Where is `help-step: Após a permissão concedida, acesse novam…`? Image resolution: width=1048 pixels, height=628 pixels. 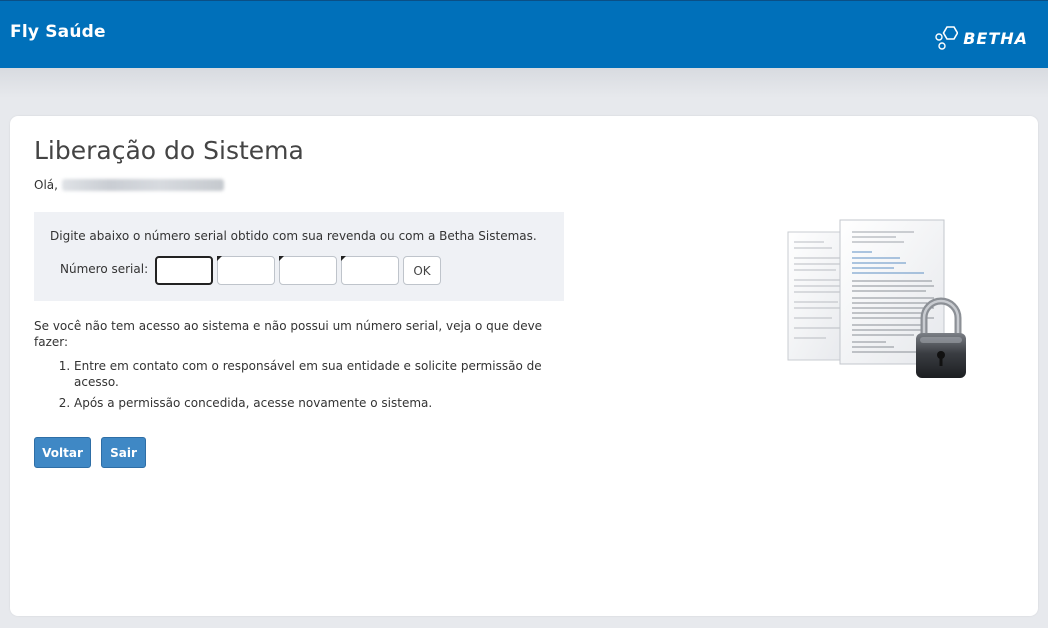 help-step: Após a permissão concedida, acesse novam… is located at coordinates (319, 403).